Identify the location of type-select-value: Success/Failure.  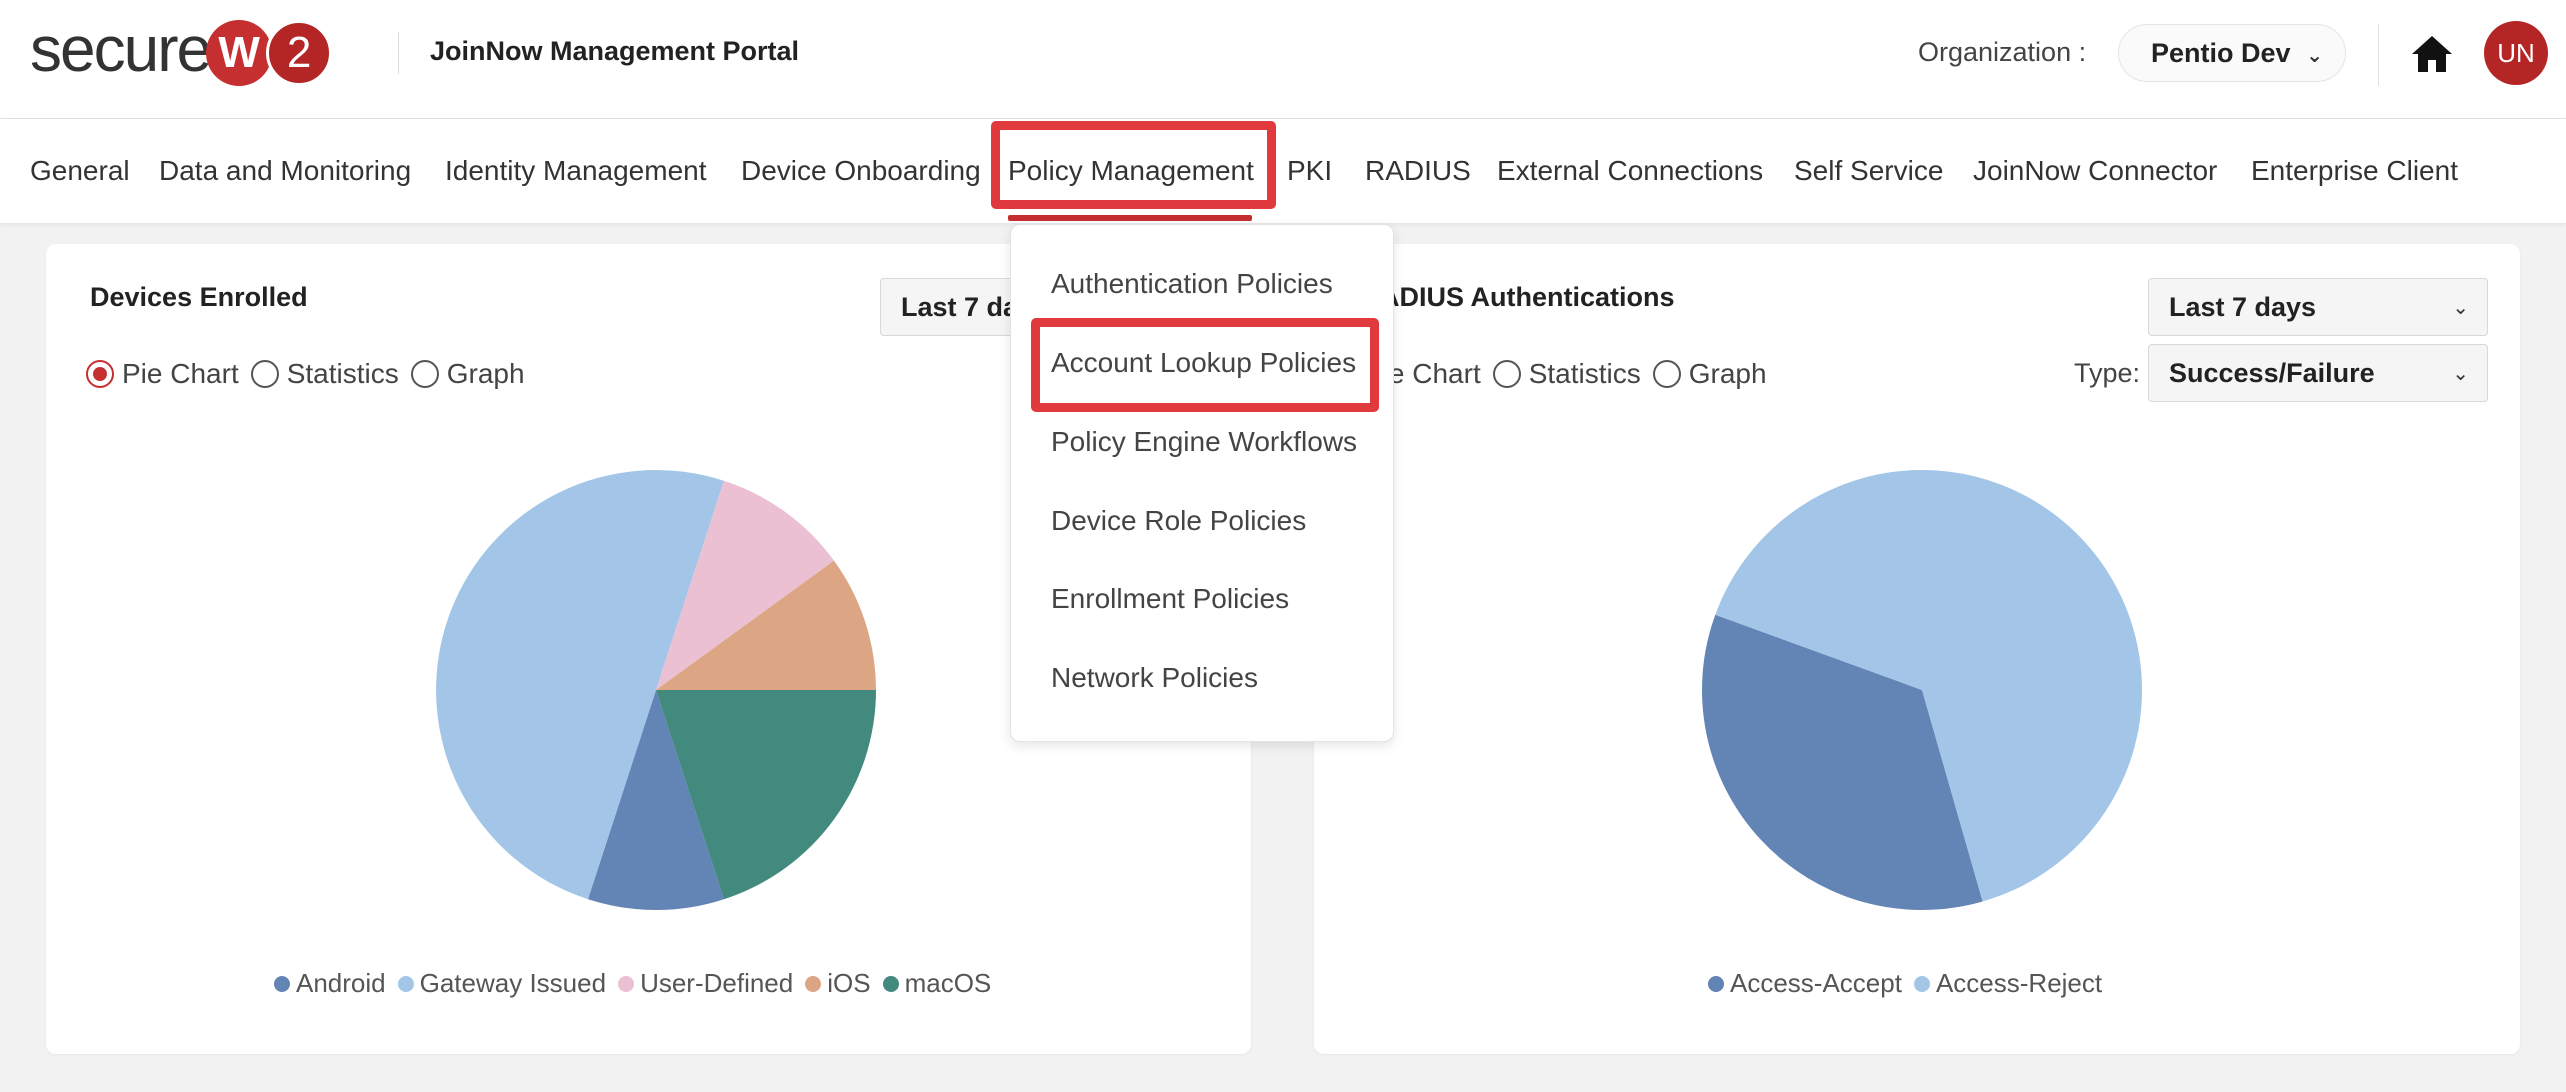
(2272, 372).